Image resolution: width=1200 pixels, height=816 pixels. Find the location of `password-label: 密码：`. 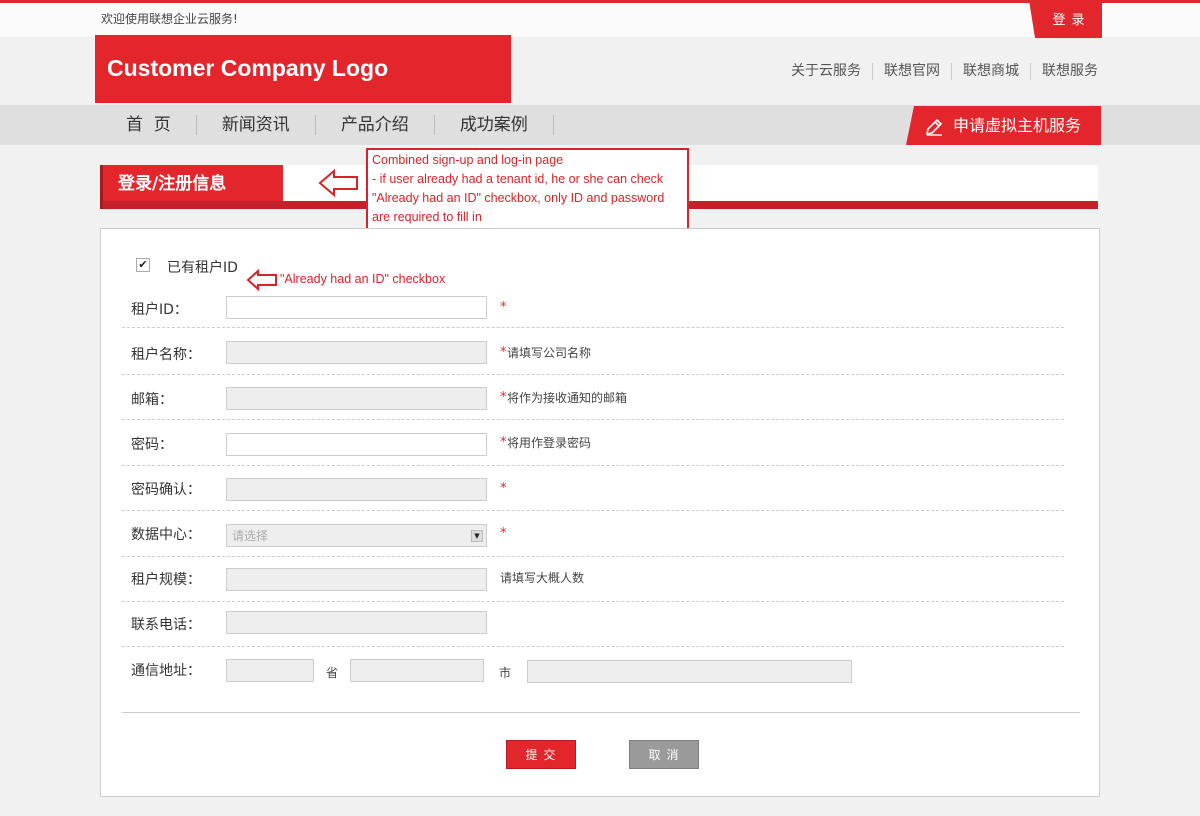

password-label: 密码： is located at coordinates (152, 445).